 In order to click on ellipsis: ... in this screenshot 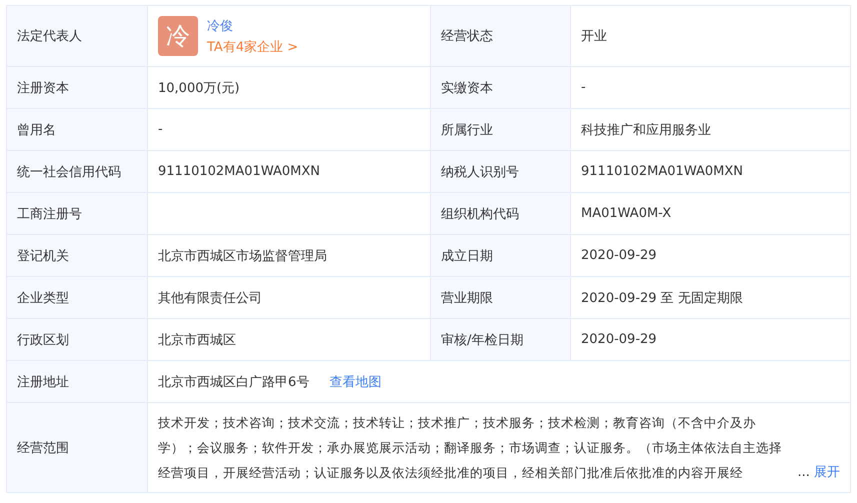, I will do `click(803, 472)`.